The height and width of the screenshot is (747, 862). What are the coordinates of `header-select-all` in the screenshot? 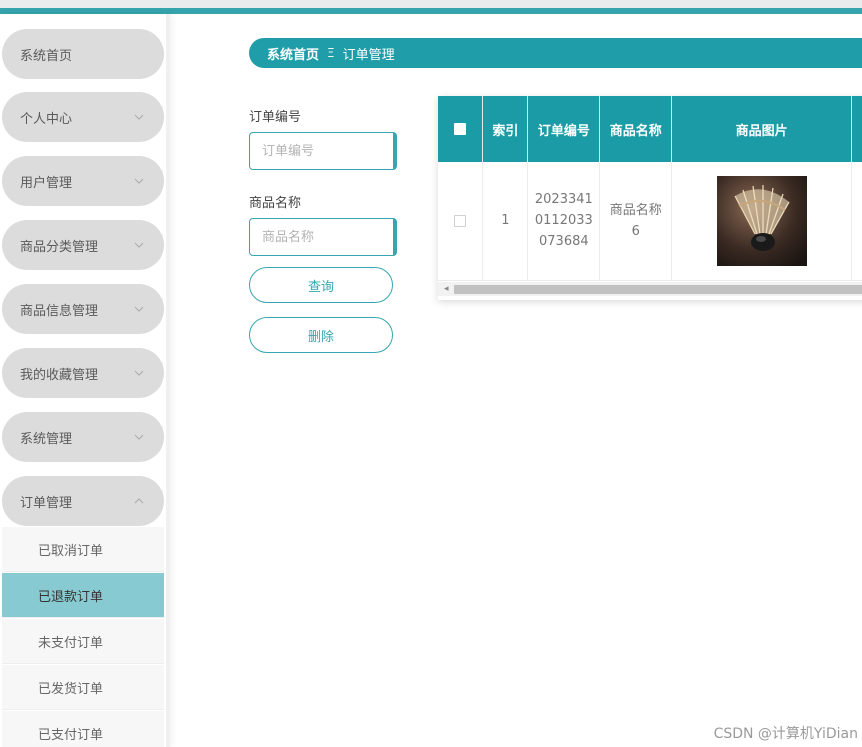 It's located at (461, 129).